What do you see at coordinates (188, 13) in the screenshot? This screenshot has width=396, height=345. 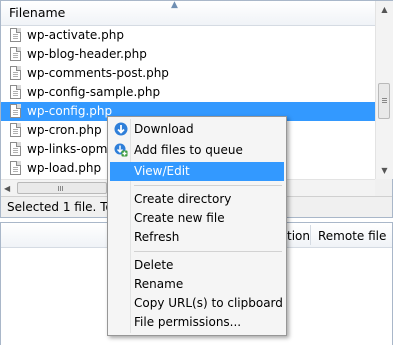 I see `file-list-header: Filename ▲` at bounding box center [188, 13].